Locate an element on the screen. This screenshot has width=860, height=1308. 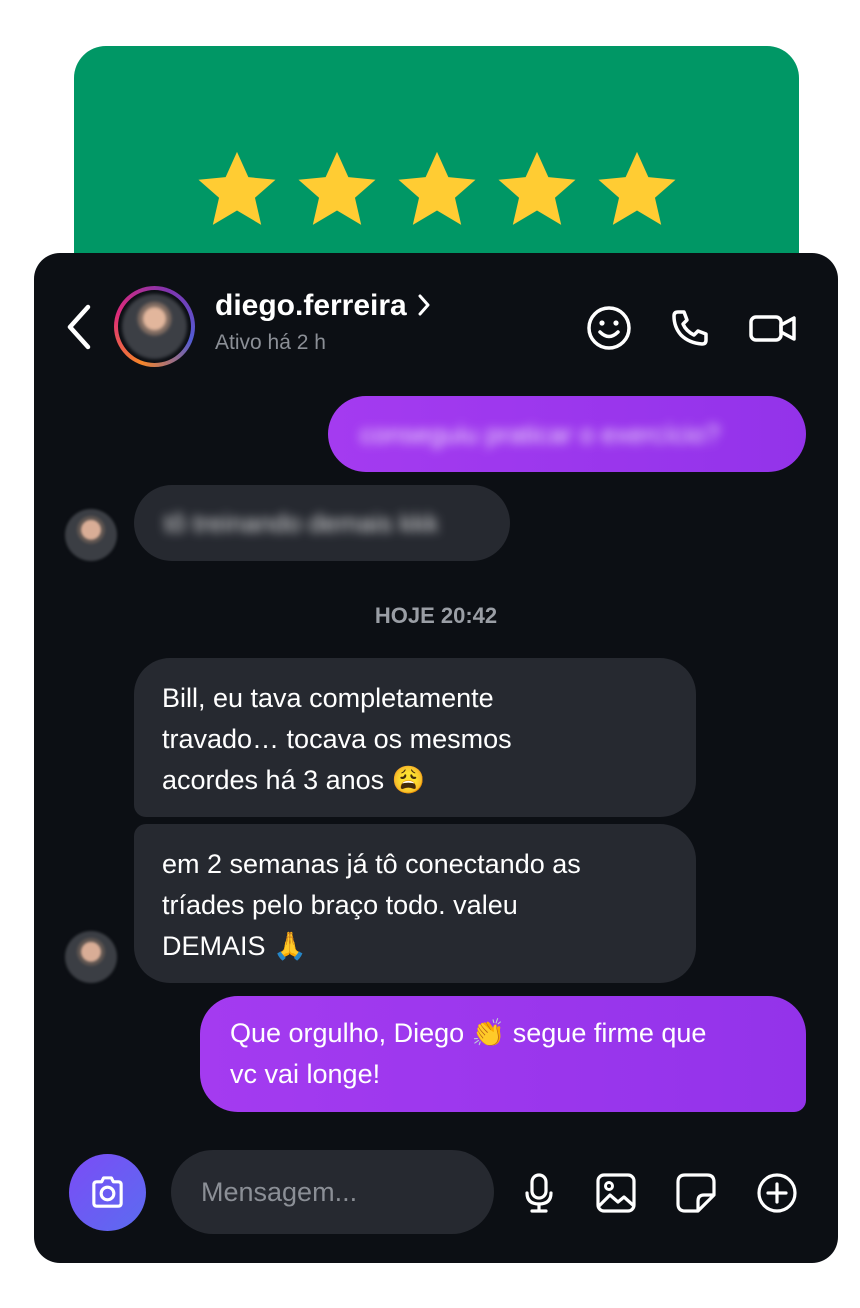
contact-name-label: diego.ferreira is located at coordinates (311, 305).